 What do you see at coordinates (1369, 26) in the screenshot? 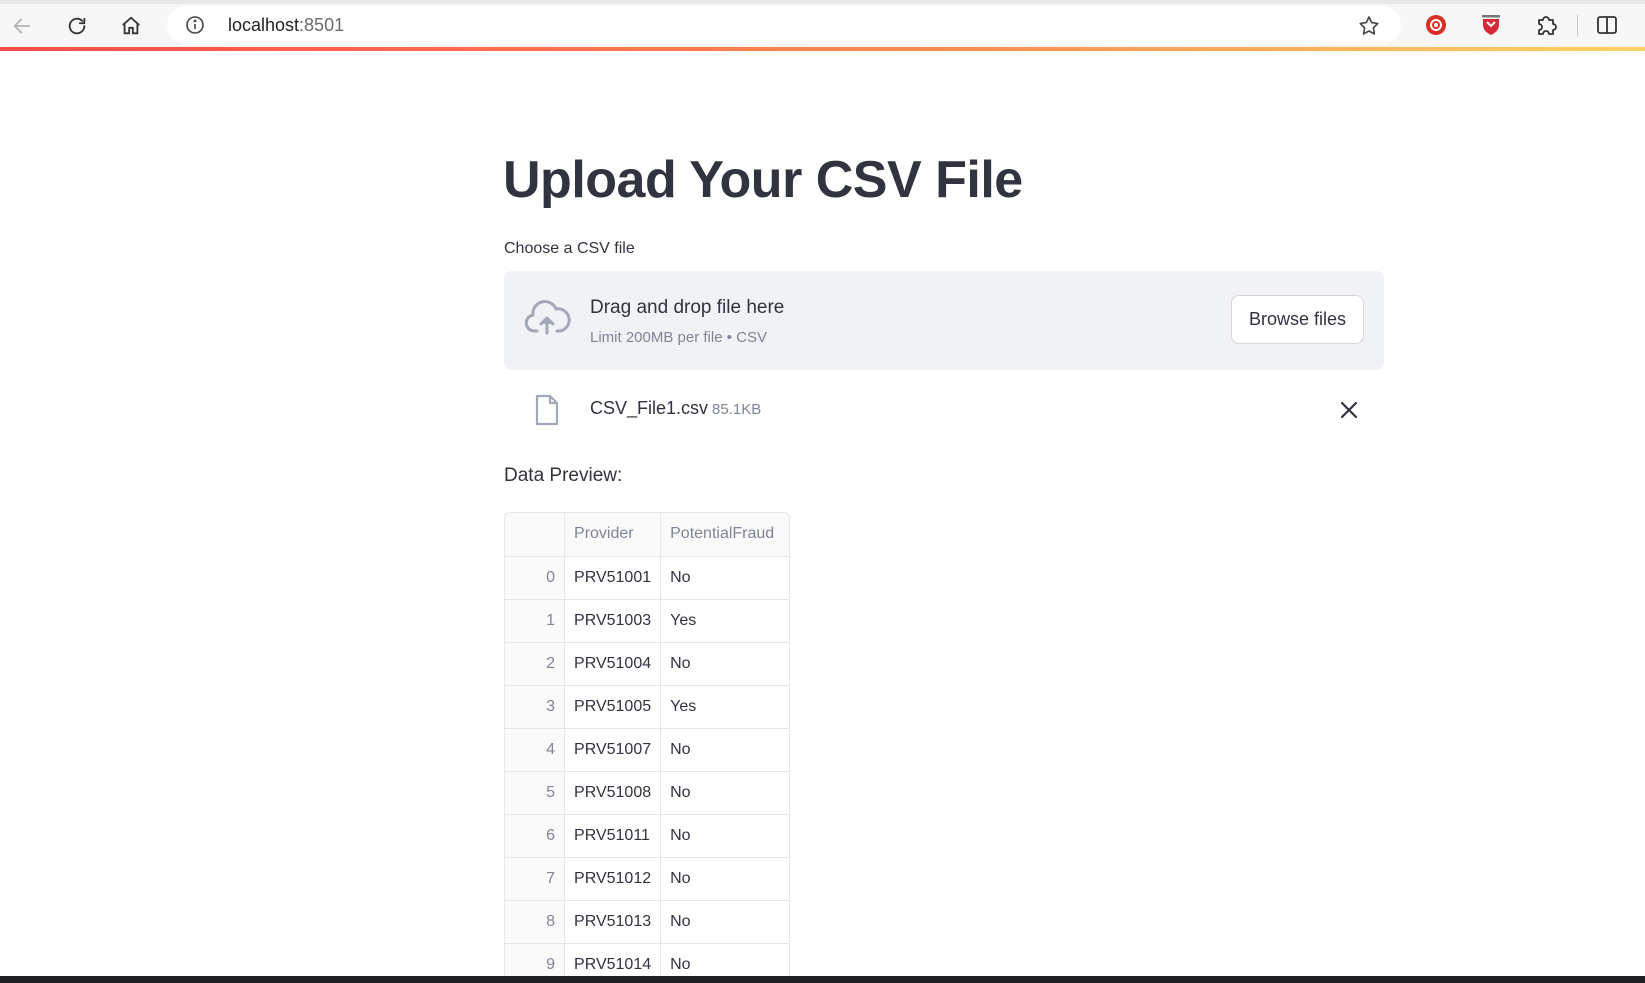
I see `star-icon` at bounding box center [1369, 26].